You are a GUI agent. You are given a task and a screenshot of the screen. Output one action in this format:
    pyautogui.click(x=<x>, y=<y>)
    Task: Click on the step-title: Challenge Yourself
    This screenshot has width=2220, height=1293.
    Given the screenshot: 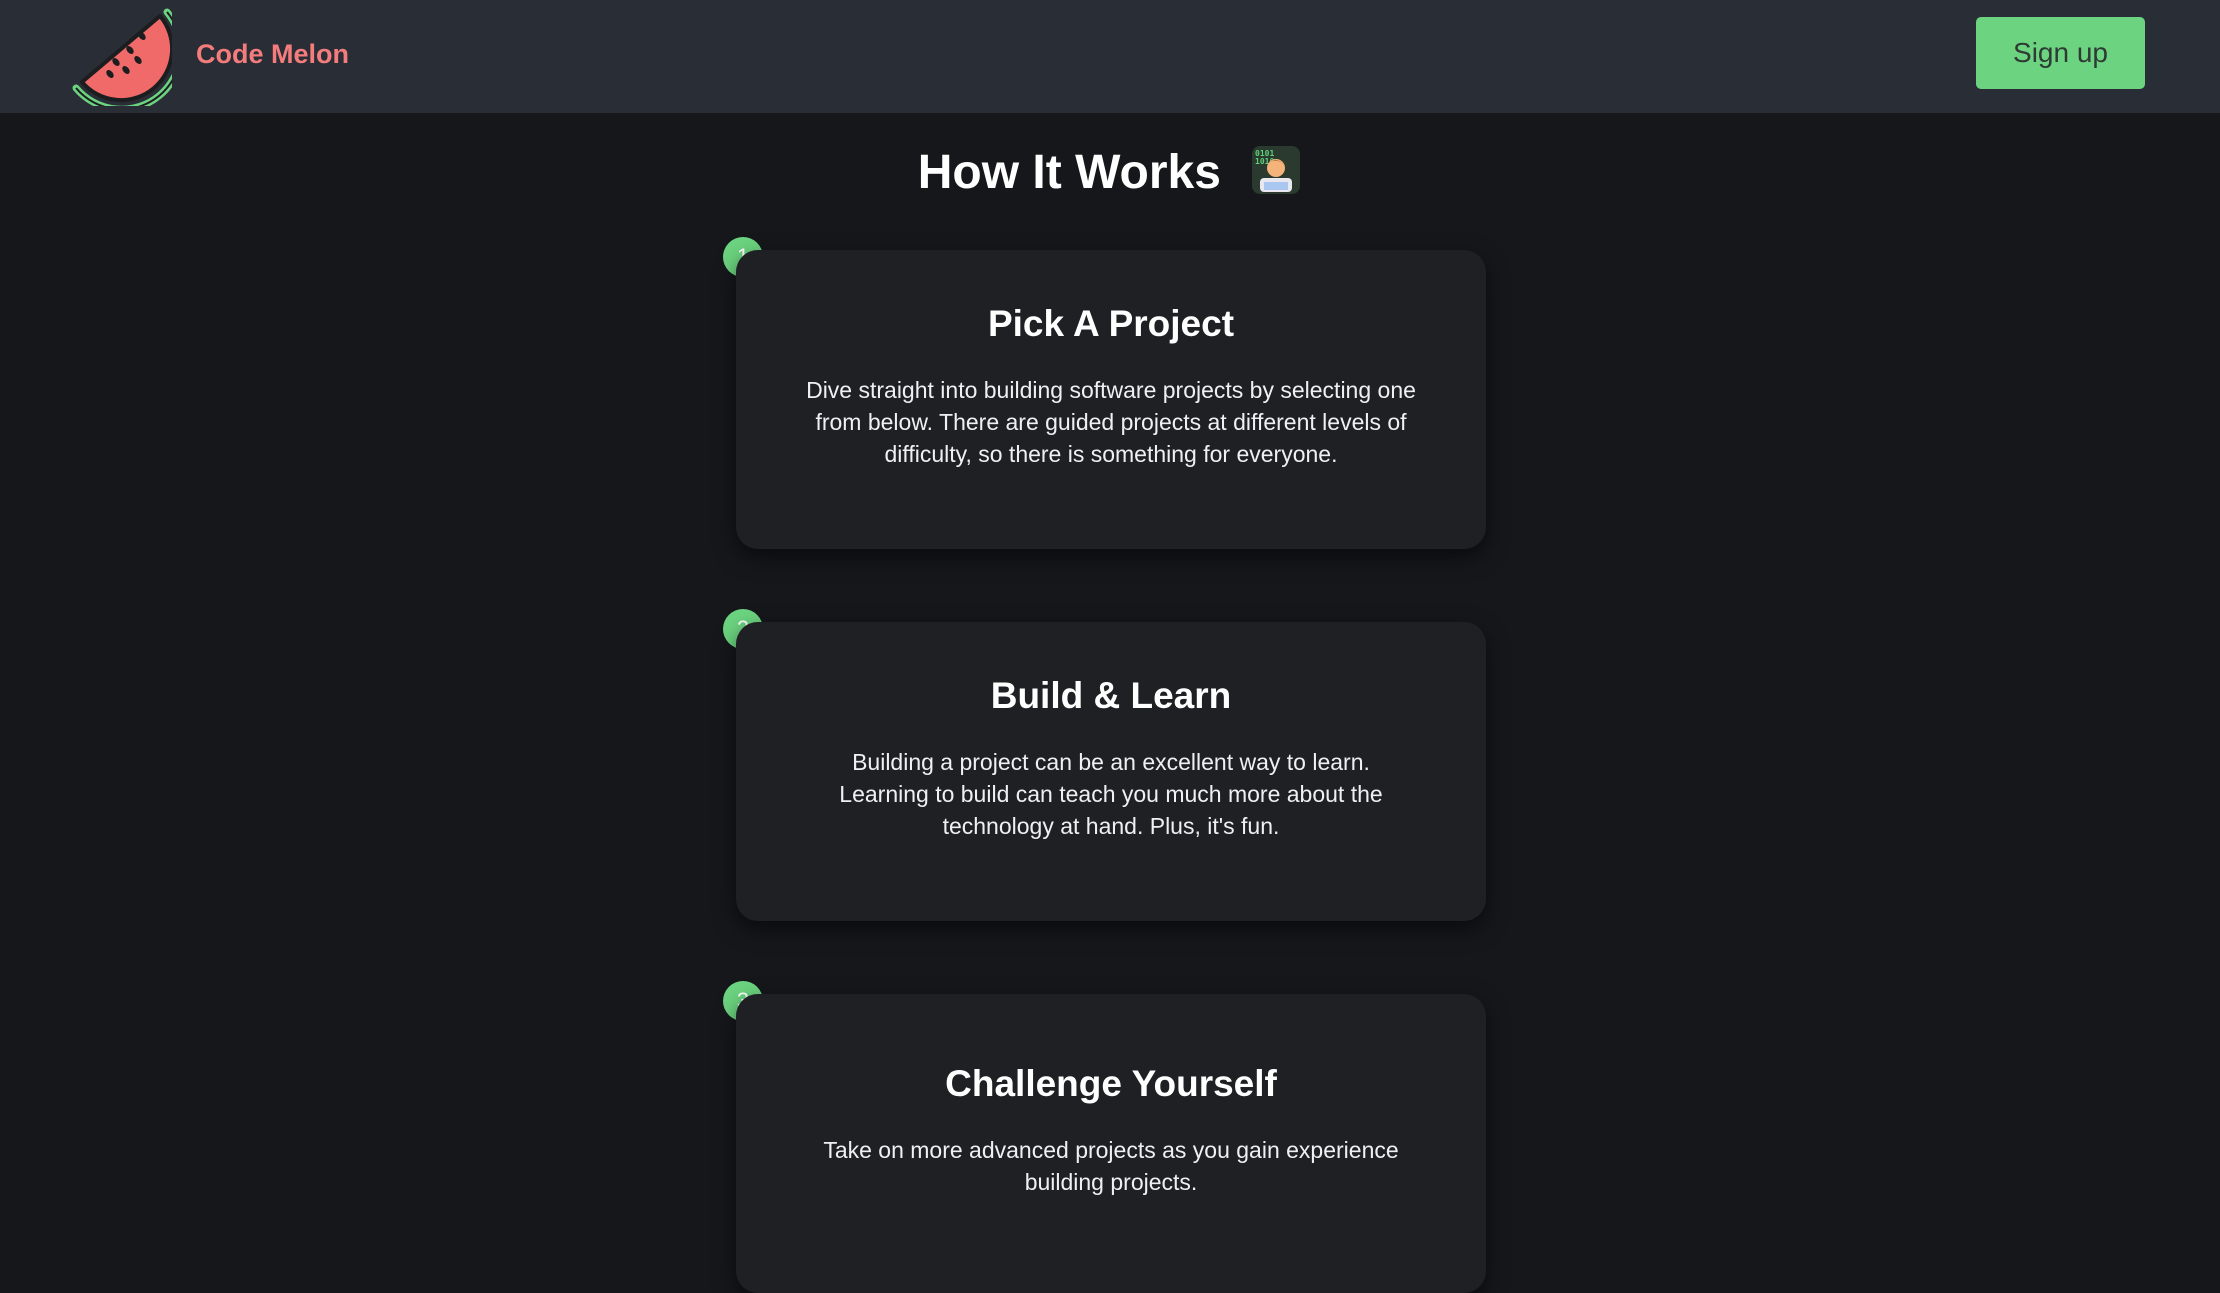 What is the action you would take?
    pyautogui.click(x=1111, y=1083)
    